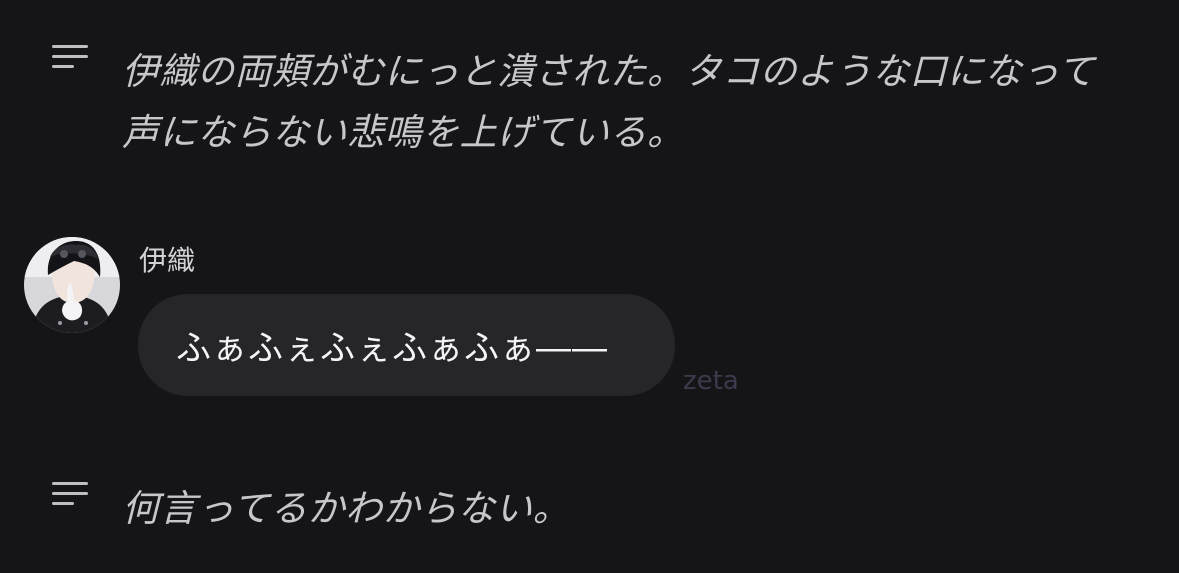 The image size is (1179, 573). What do you see at coordinates (167, 260) in the screenshot?
I see `sender-name: 伊織` at bounding box center [167, 260].